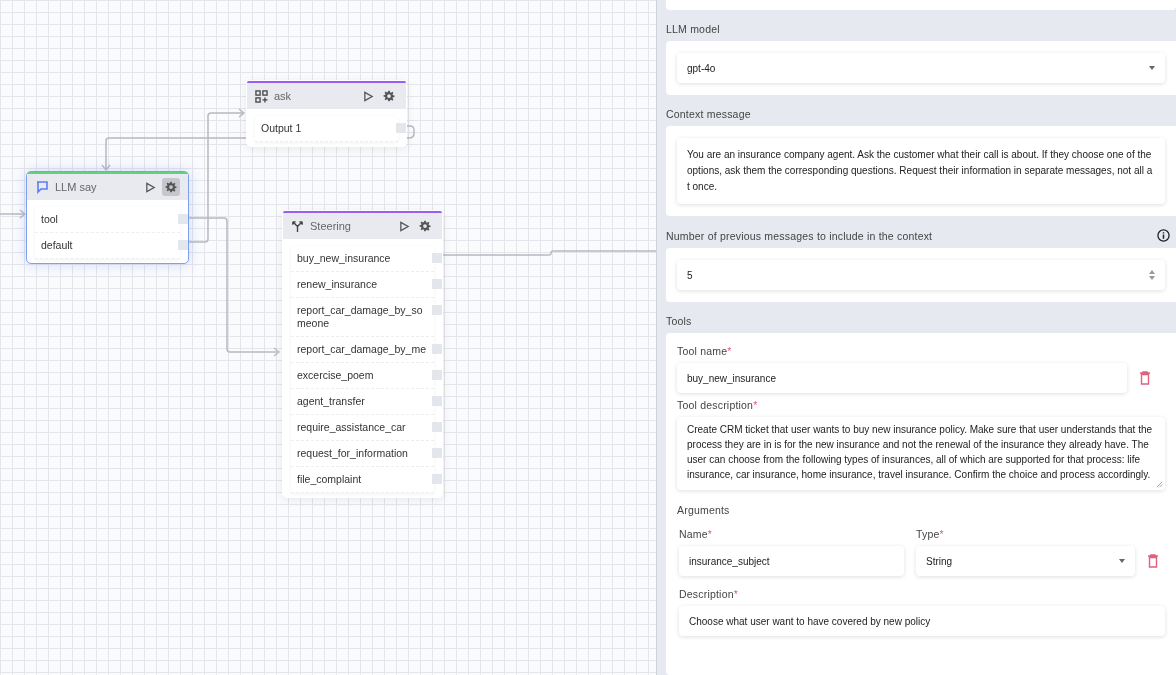  I want to click on section-label: Tools, so click(679, 321).